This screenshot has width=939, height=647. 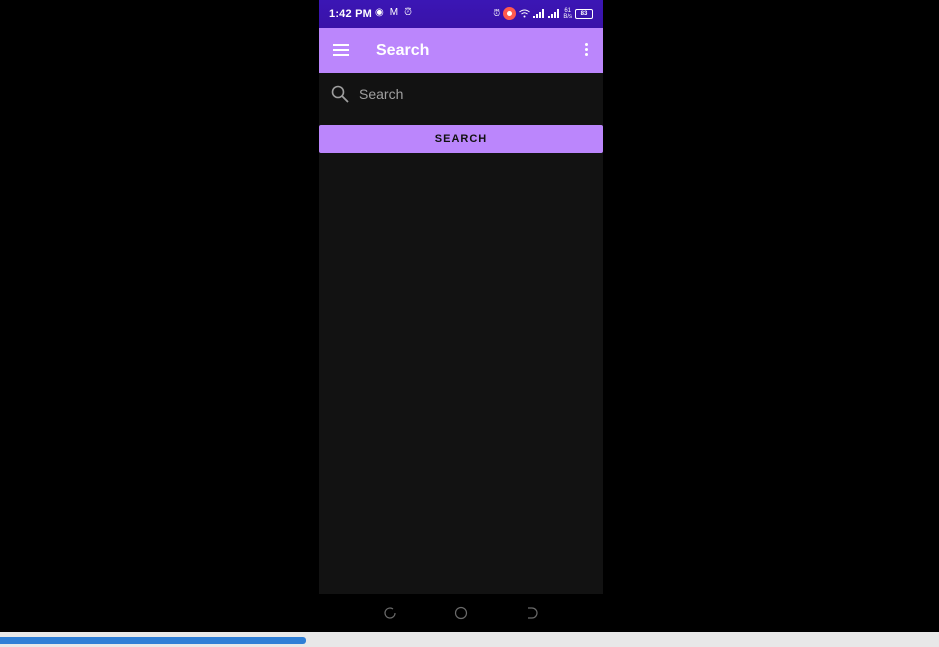 What do you see at coordinates (153, 640) in the screenshot?
I see `progress-bar-fill` at bounding box center [153, 640].